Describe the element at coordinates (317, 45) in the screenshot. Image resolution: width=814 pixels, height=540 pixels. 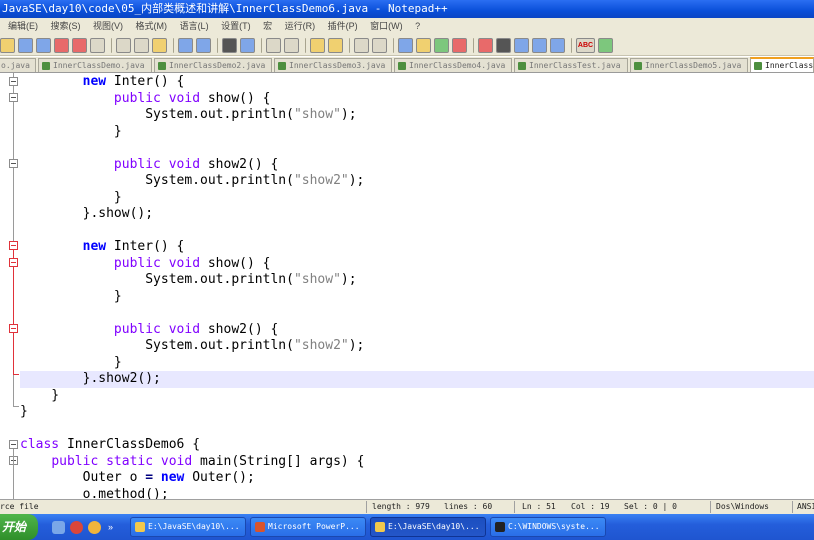
I see `sync-v-icon` at that location.